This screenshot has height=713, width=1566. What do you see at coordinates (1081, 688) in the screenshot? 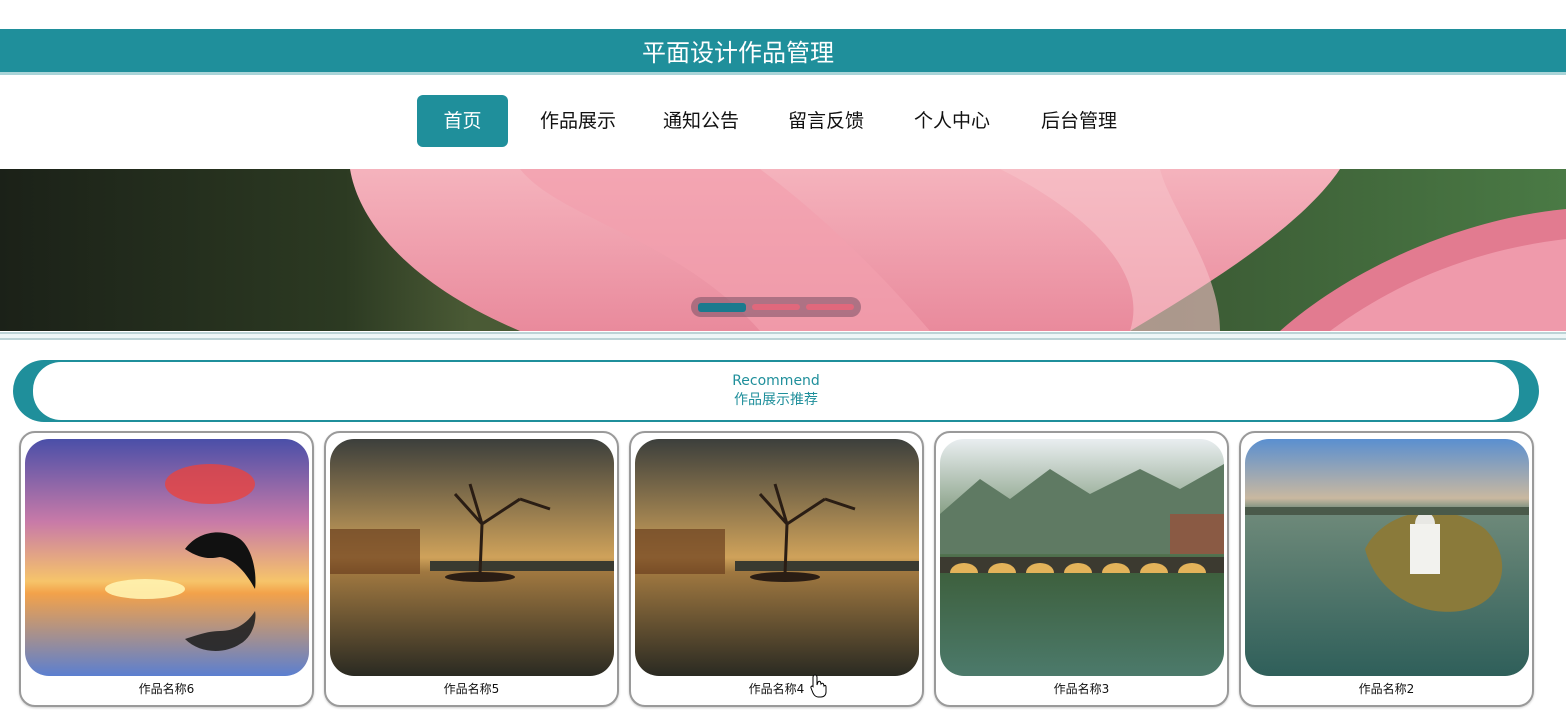
I see `work-name: 作品名称3` at bounding box center [1081, 688].